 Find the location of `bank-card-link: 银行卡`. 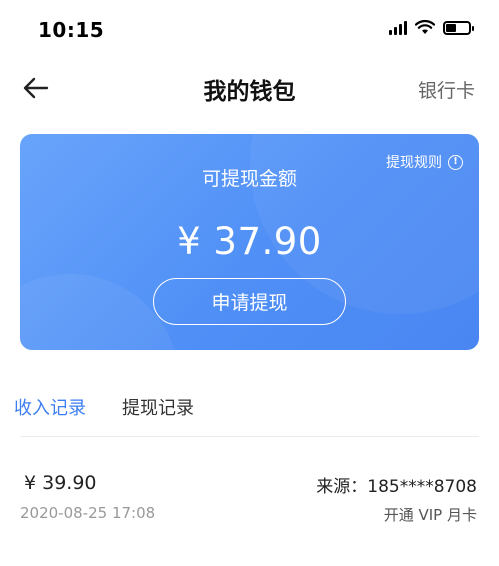

bank-card-link: 银行卡 is located at coordinates (446, 89).